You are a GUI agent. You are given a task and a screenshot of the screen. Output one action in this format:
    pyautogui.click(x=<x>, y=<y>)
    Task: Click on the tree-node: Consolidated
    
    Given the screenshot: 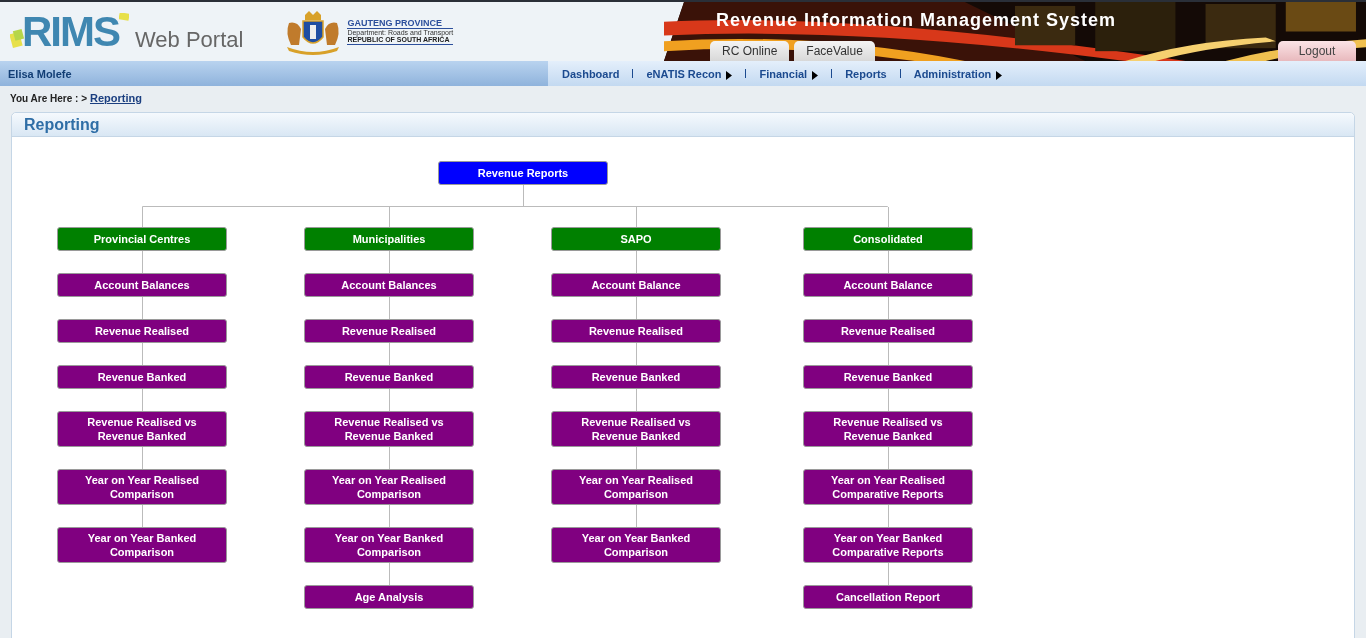 What is the action you would take?
    pyautogui.click(x=888, y=239)
    